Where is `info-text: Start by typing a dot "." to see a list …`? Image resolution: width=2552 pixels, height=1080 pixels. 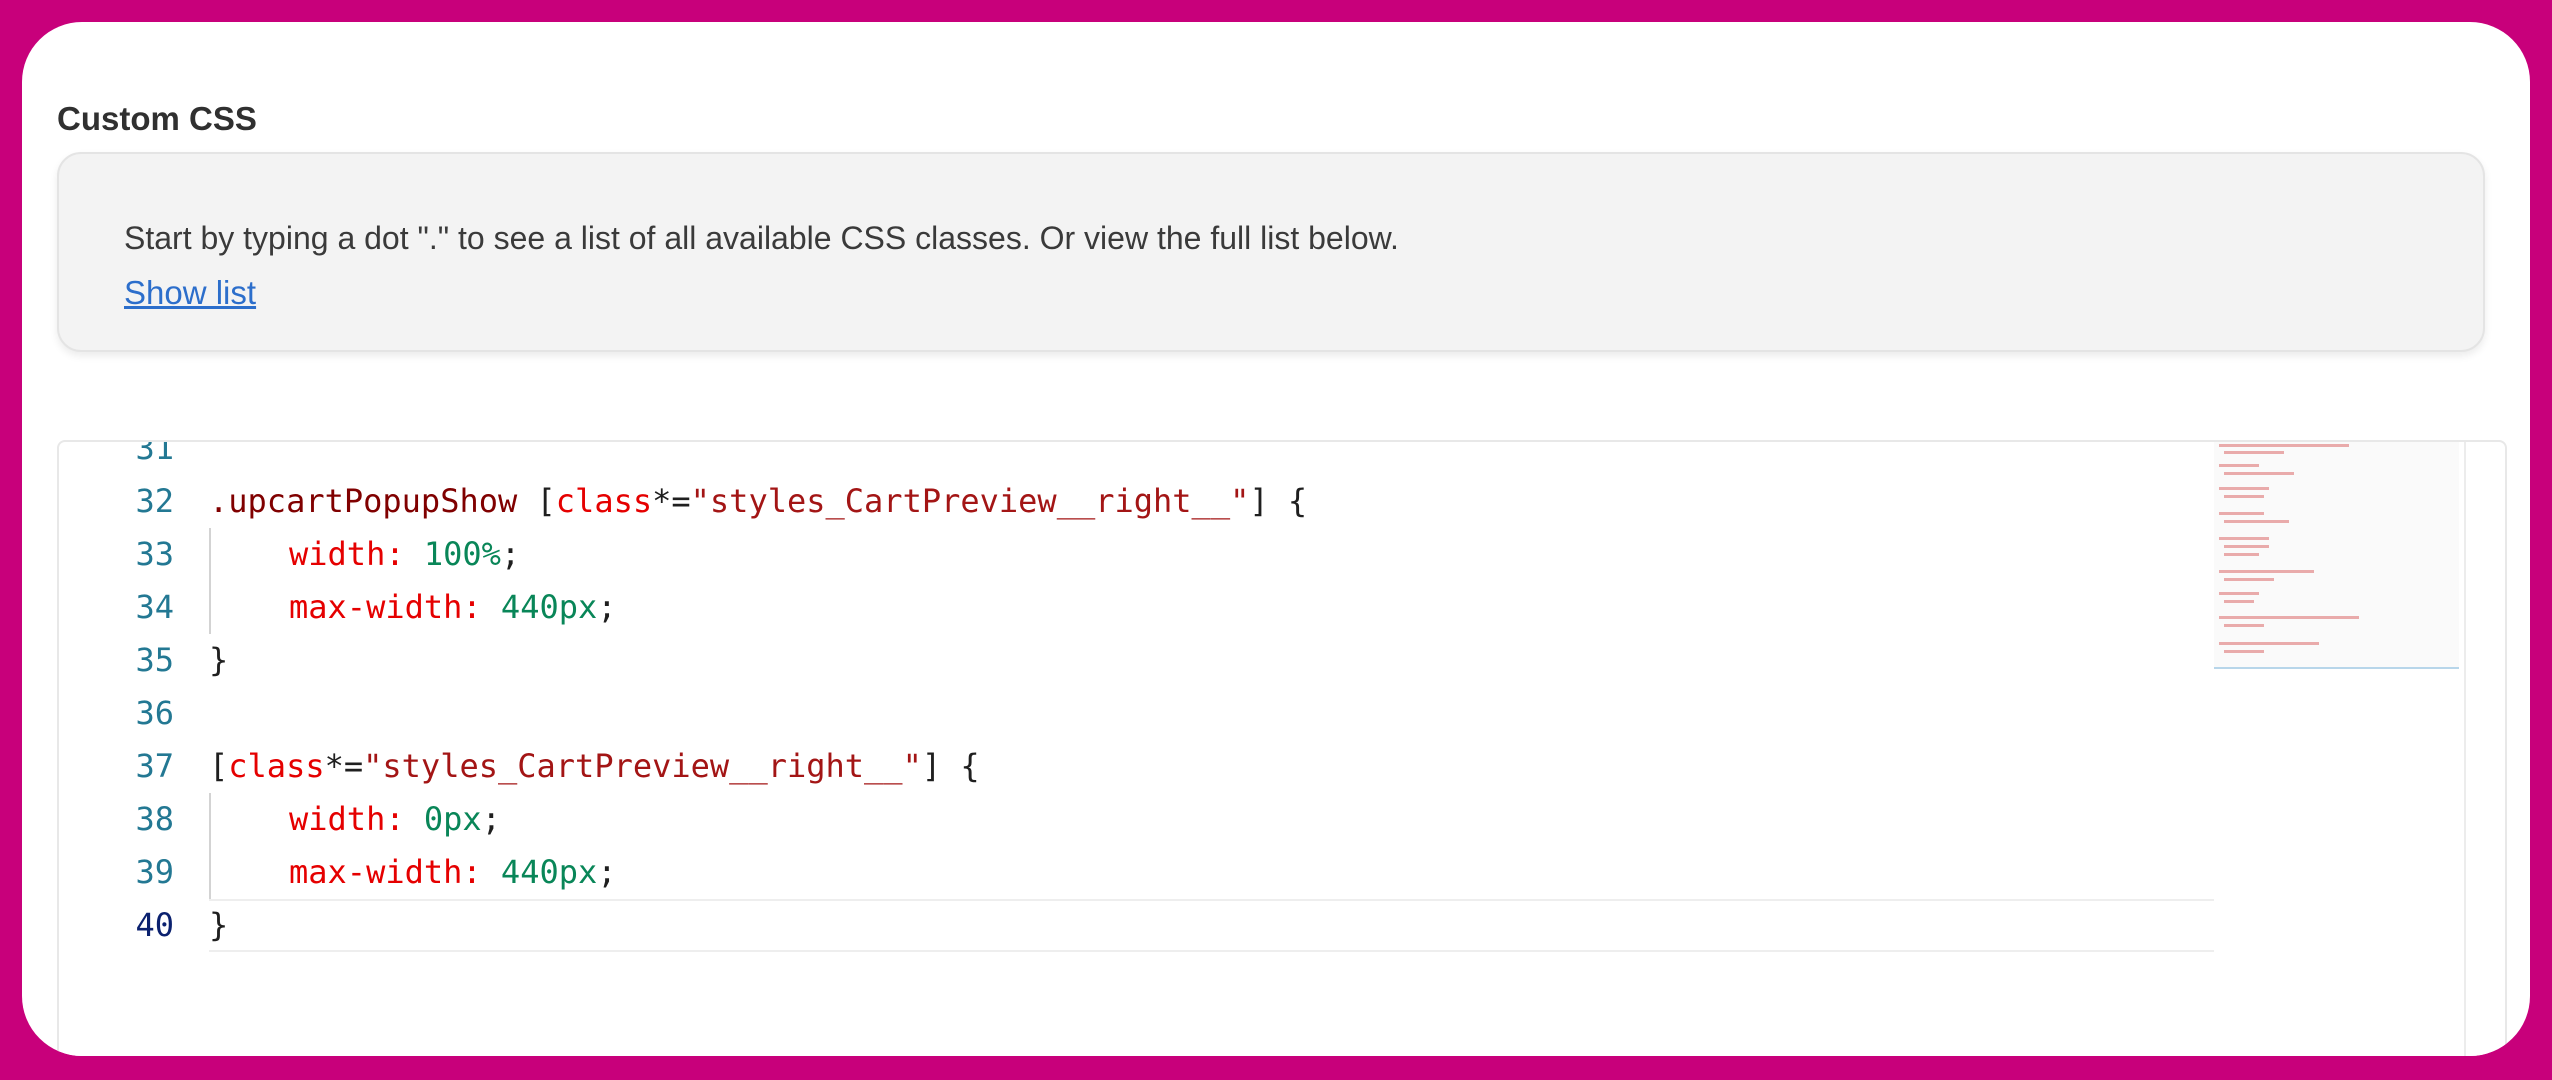 info-text: Start by typing a dot "." to see a list … is located at coordinates (761, 238).